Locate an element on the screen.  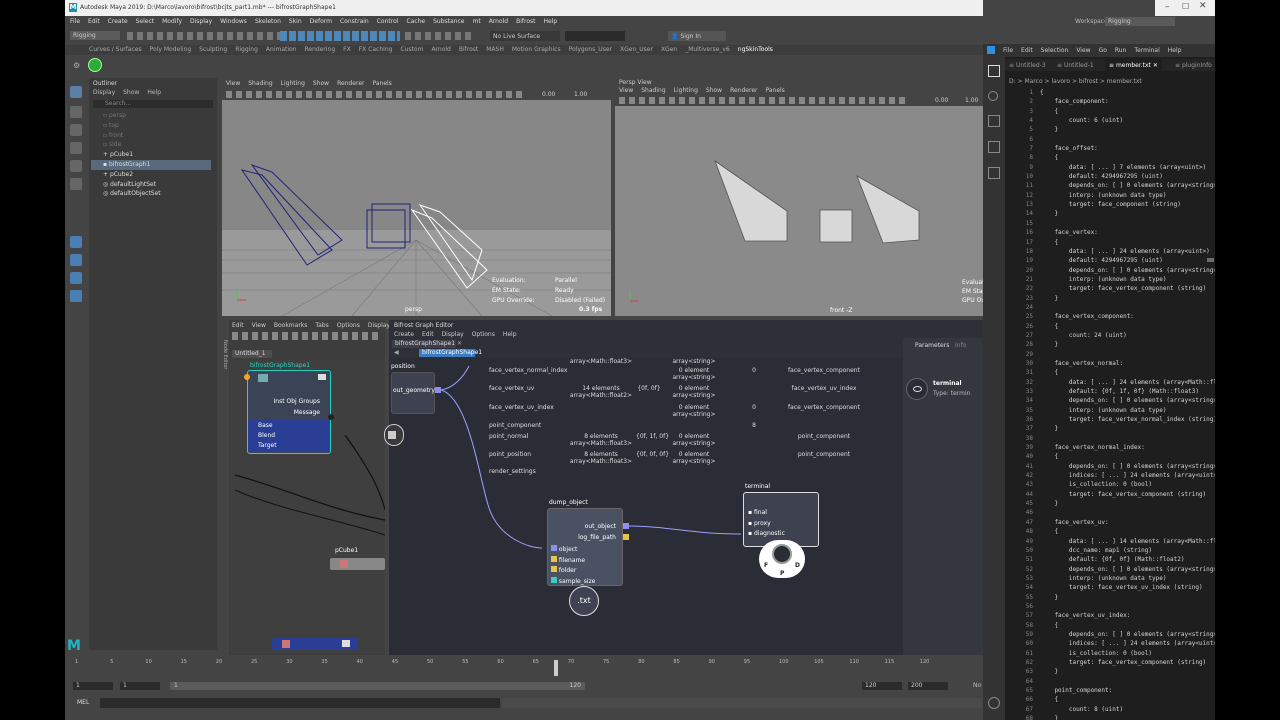
current-time-marker is located at coordinates (556, 668).